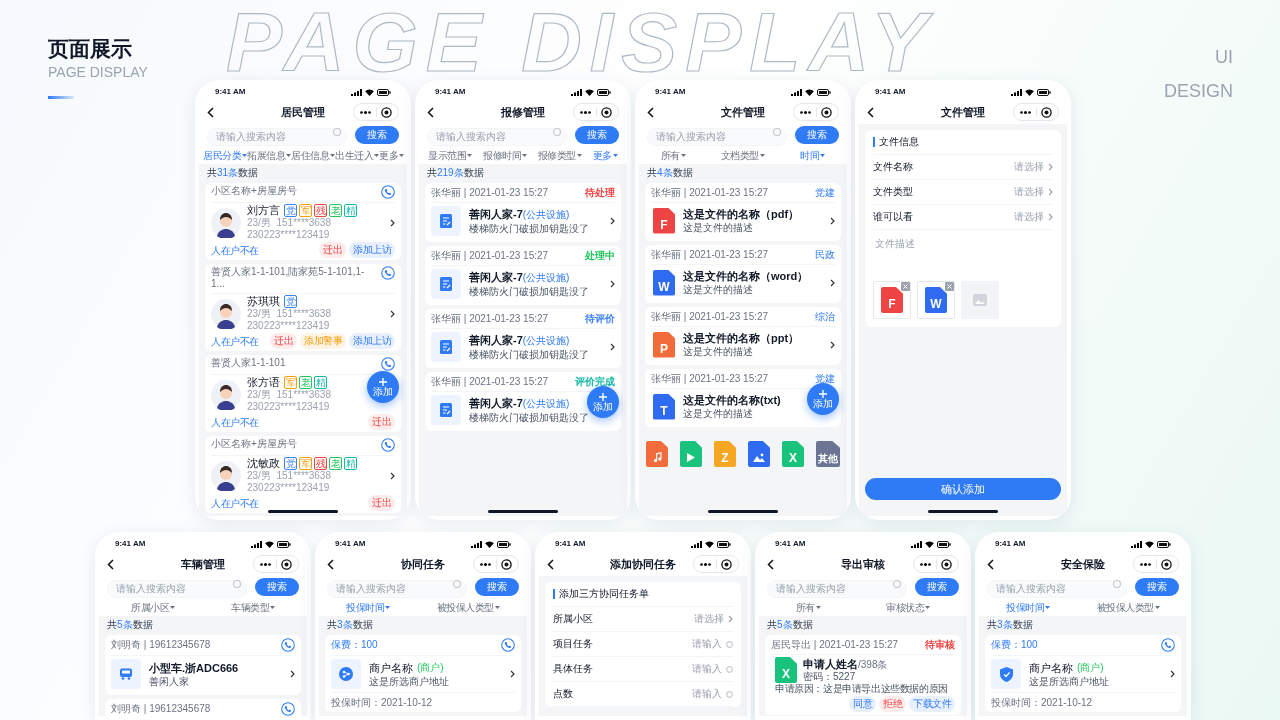 Image resolution: width=1280 pixels, height=720 pixels. Describe the element at coordinates (813, 155) in the screenshot. I see `filter-dropdown: 时间` at that location.